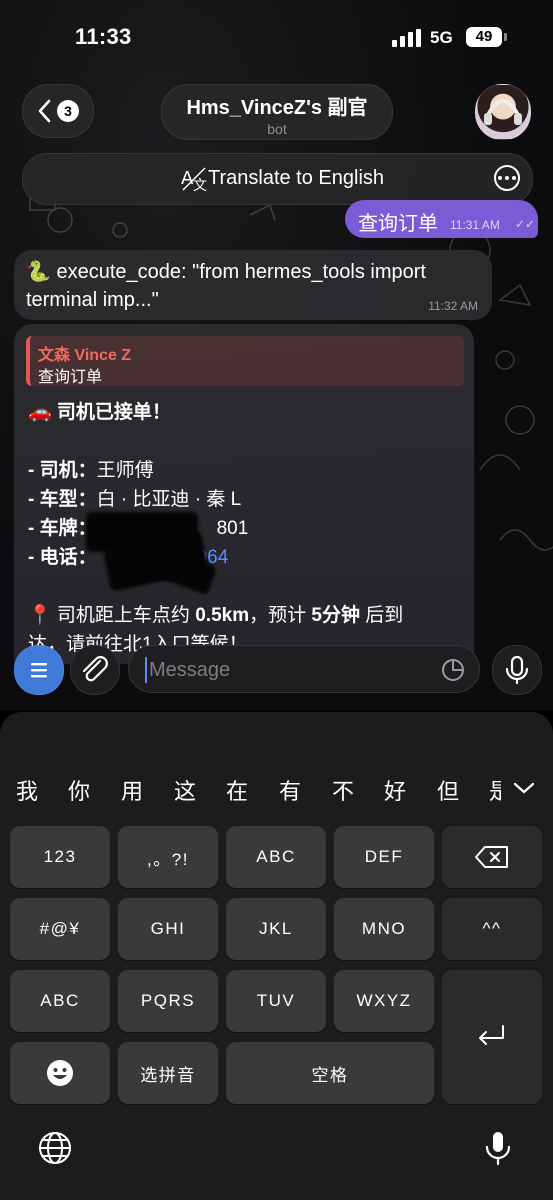 This screenshot has width=553, height=1200. What do you see at coordinates (486, 37) in the screenshot?
I see `battery-icon: 49` at bounding box center [486, 37].